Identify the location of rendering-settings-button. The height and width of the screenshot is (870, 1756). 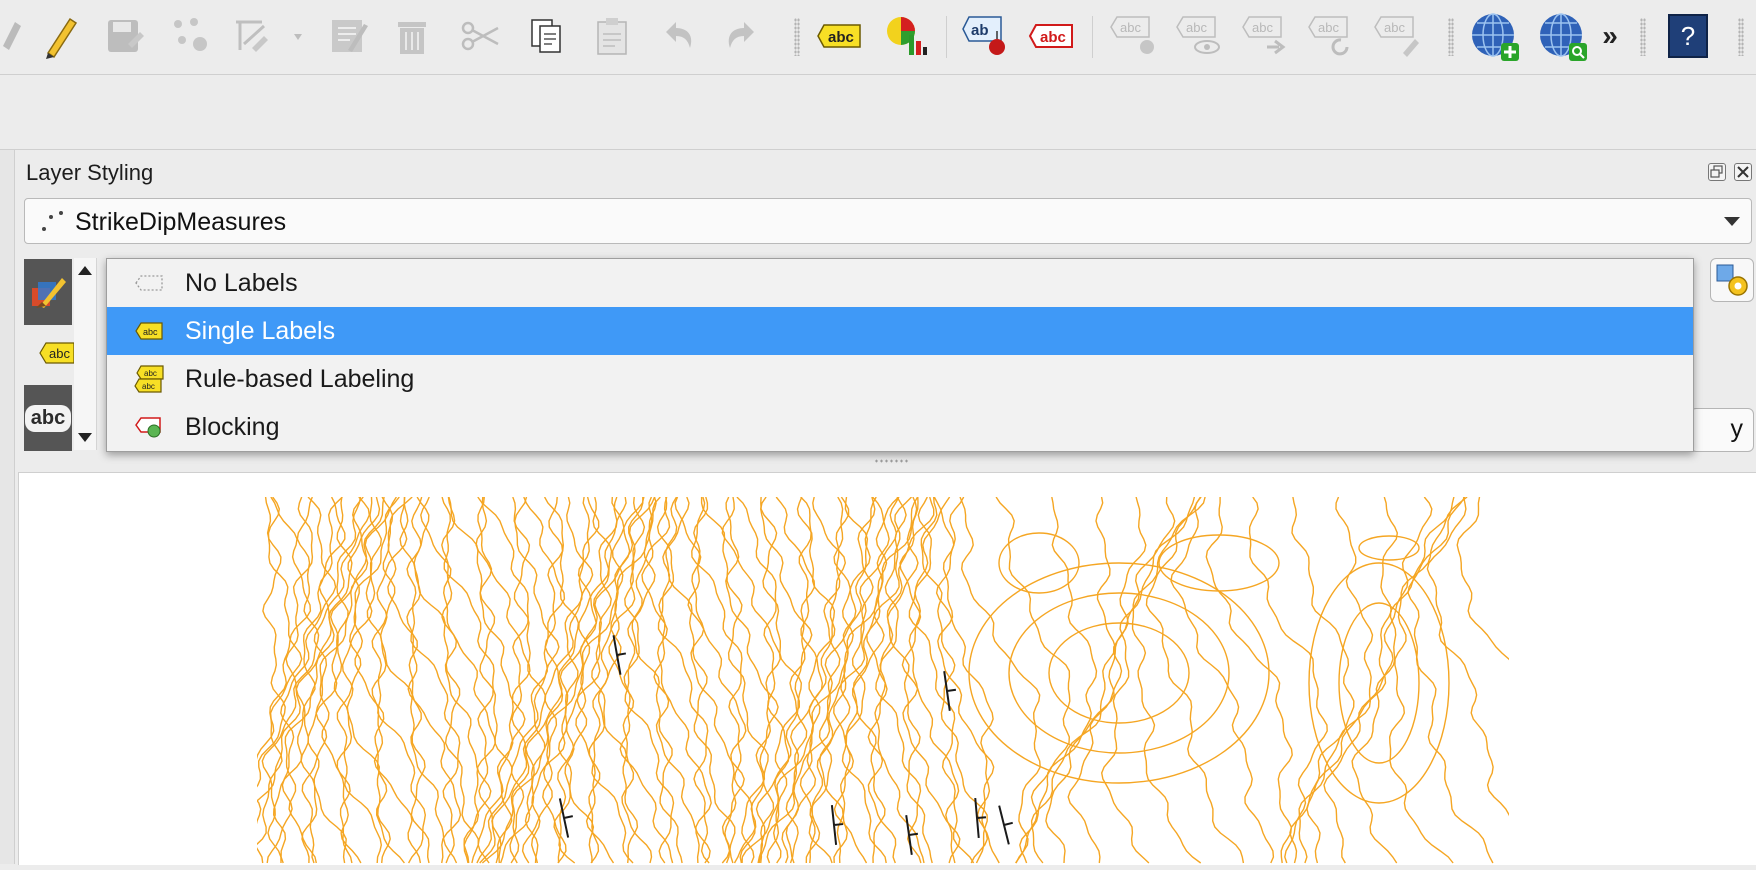
(1732, 280).